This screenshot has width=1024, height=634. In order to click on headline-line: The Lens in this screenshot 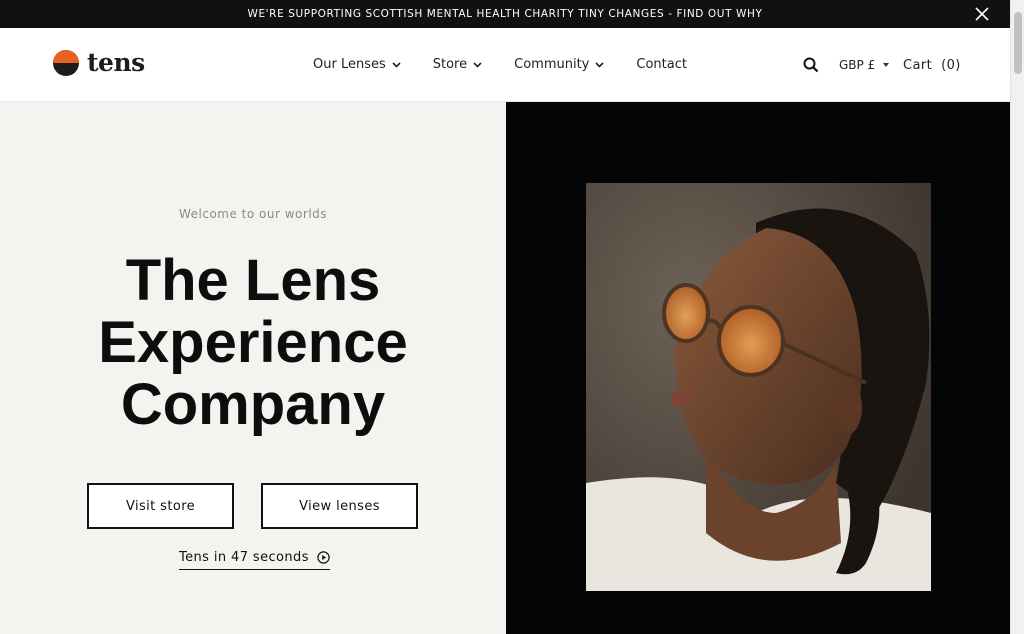, I will do `click(253, 280)`.